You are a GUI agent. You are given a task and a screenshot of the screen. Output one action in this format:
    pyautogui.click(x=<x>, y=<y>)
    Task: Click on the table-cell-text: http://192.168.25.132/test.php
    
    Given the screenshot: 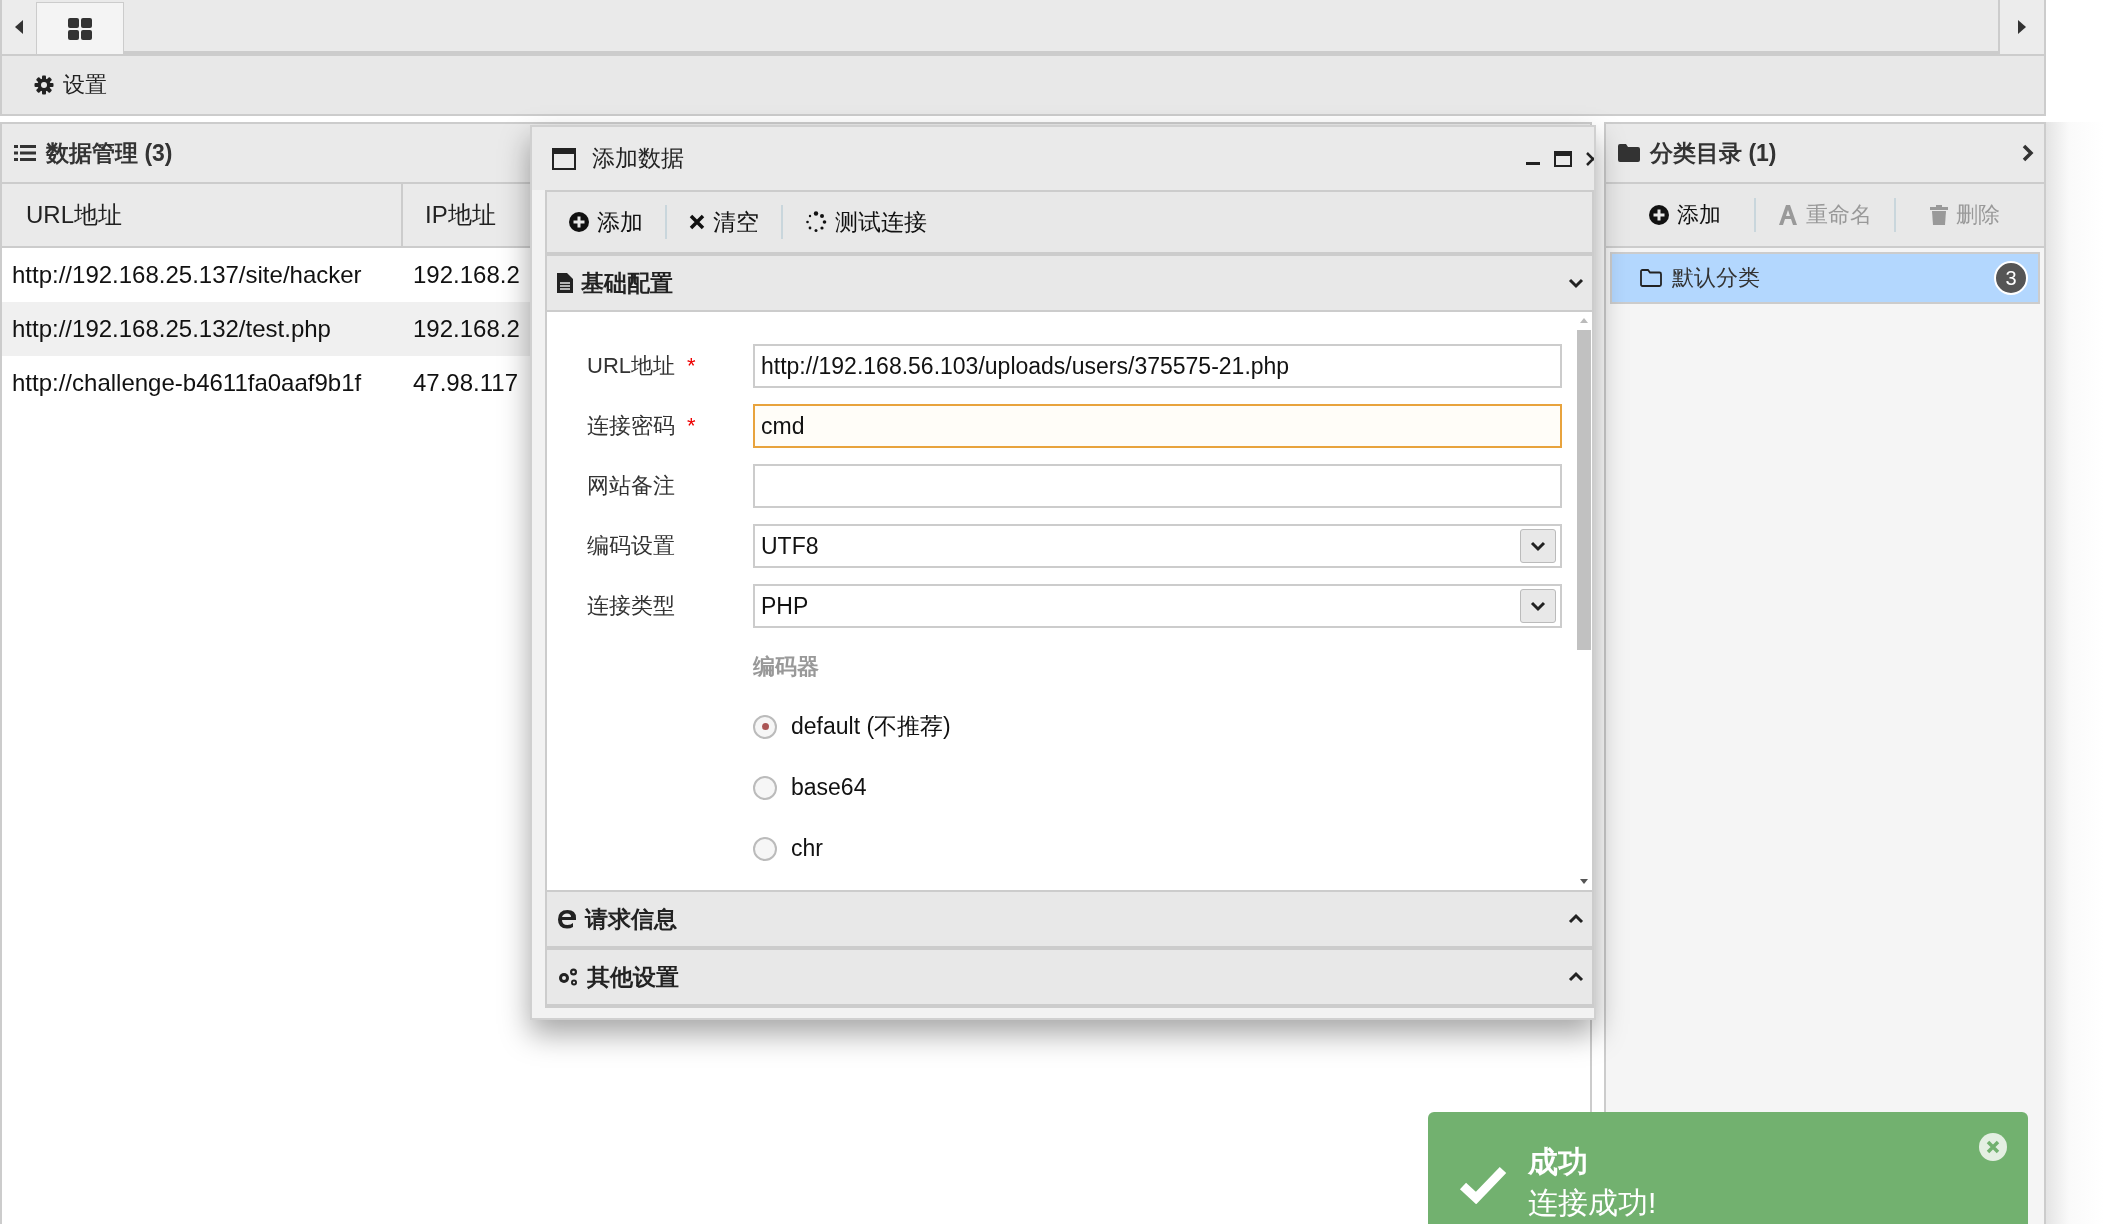 What is the action you would take?
    pyautogui.click(x=171, y=329)
    